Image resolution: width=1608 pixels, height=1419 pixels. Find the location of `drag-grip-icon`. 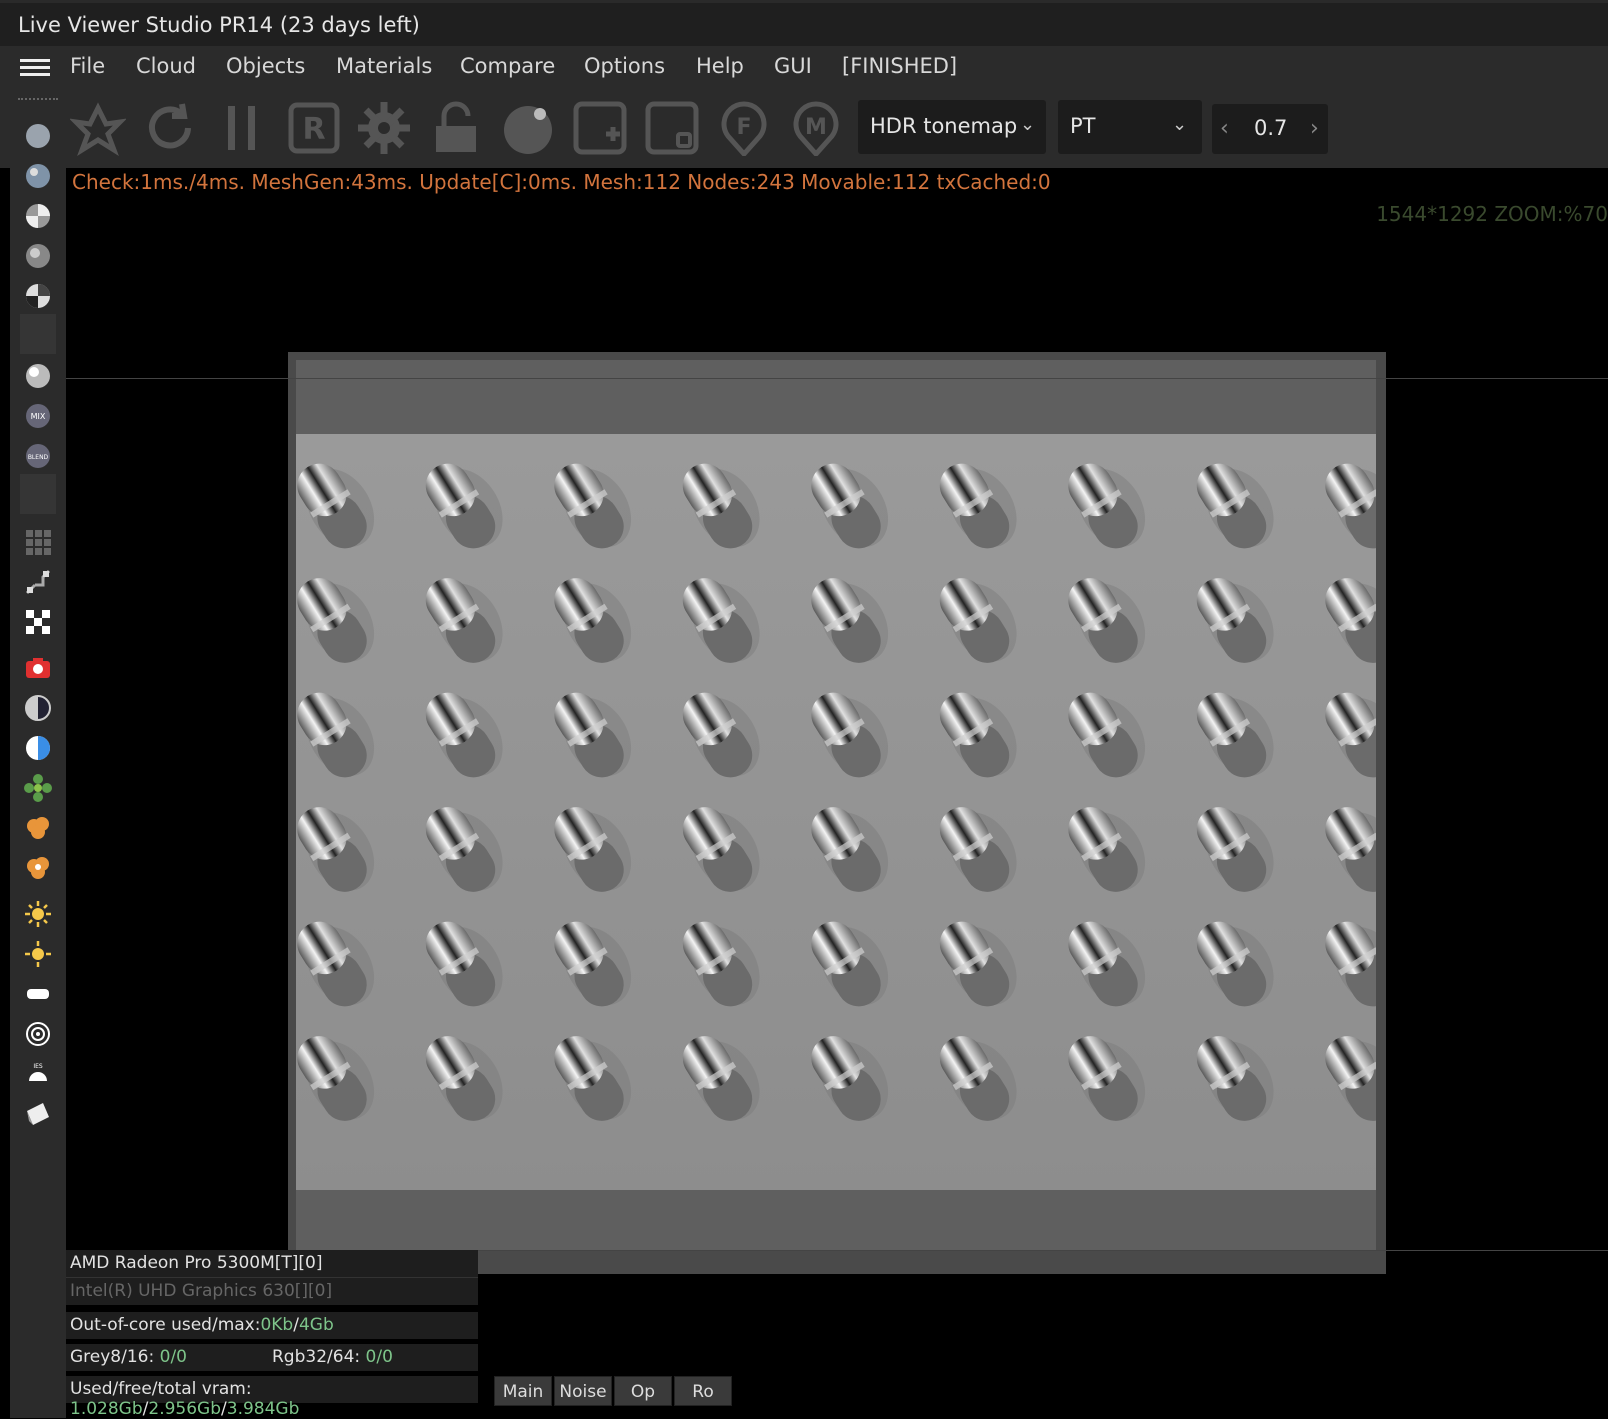

drag-grip-icon is located at coordinates (38, 102).